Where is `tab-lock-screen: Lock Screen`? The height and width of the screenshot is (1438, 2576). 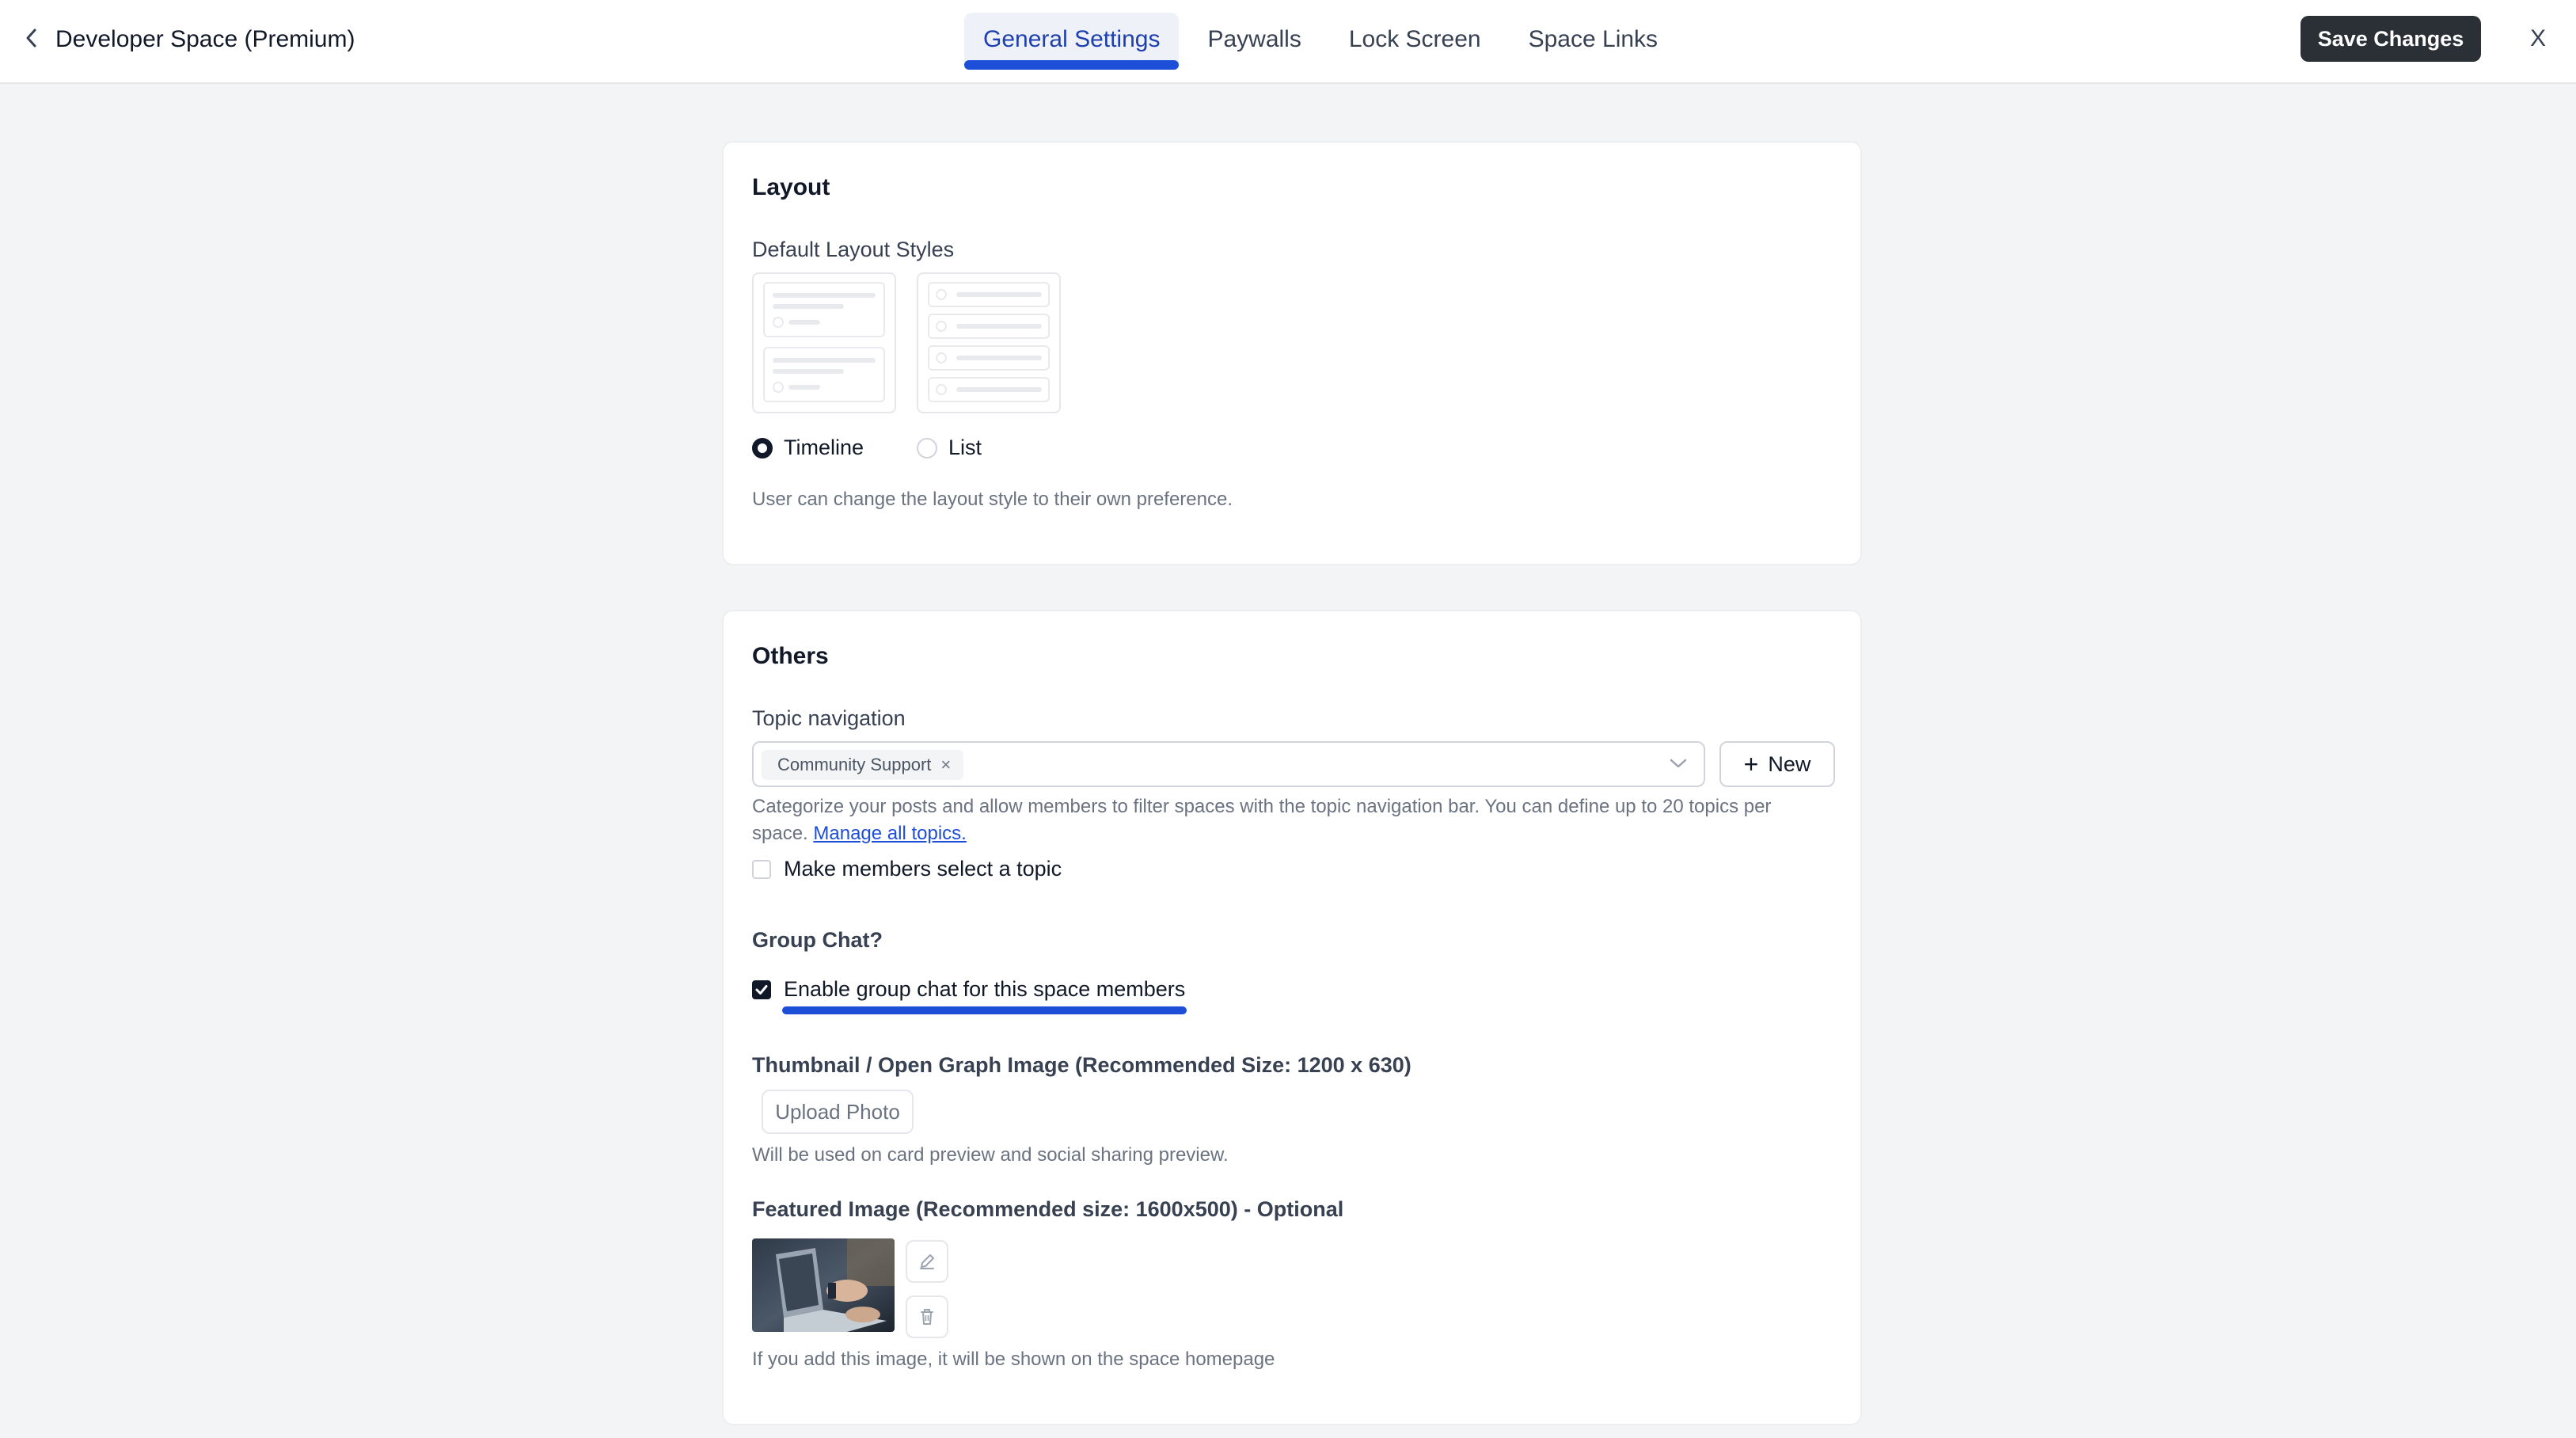 tab-lock-screen: Lock Screen is located at coordinates (1415, 40).